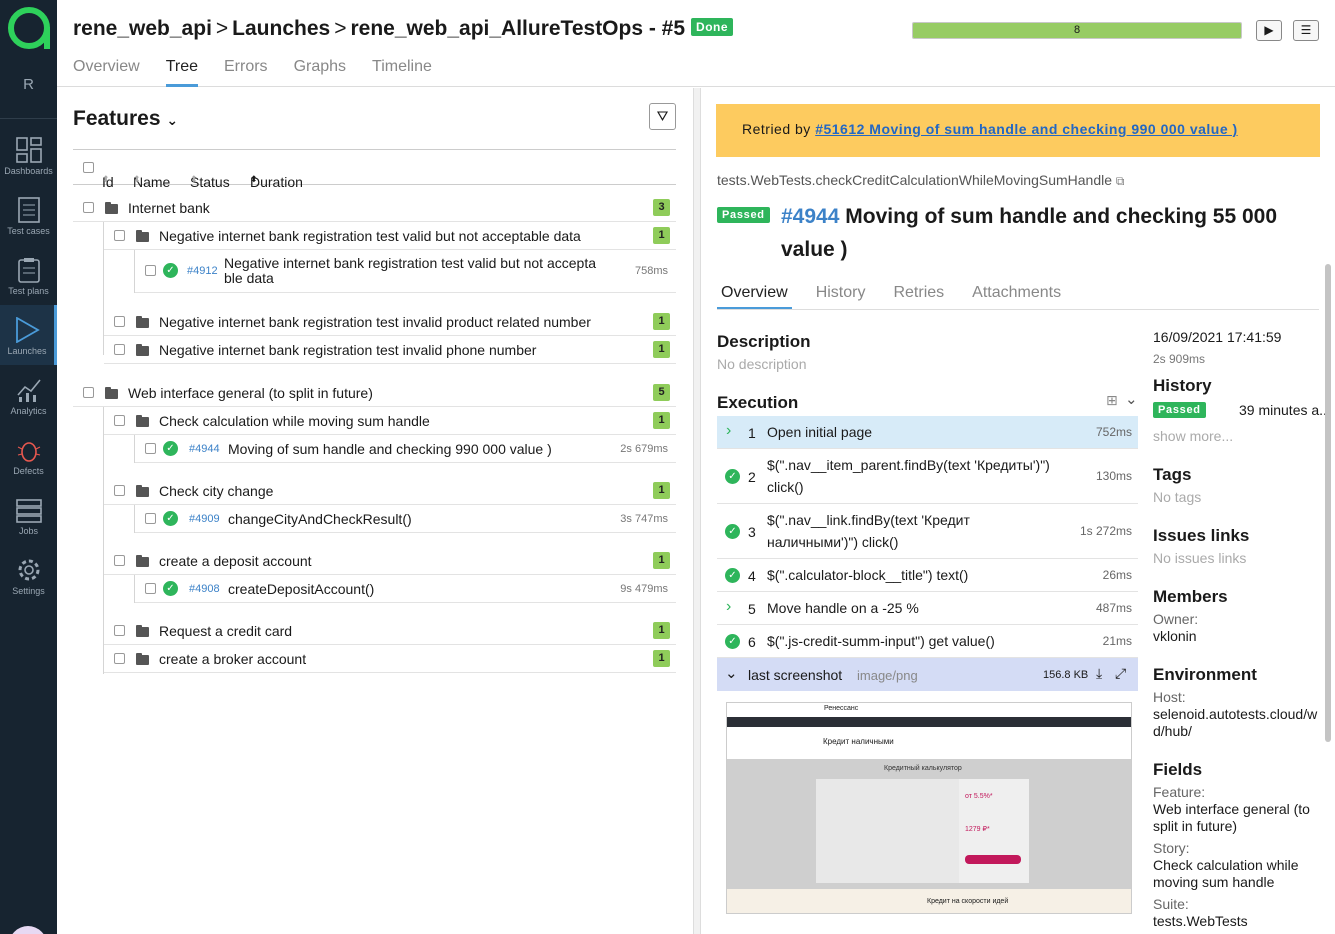 This screenshot has width=1335, height=934. What do you see at coordinates (202, 271) in the screenshot?
I see `test-case-id: #4912` at bounding box center [202, 271].